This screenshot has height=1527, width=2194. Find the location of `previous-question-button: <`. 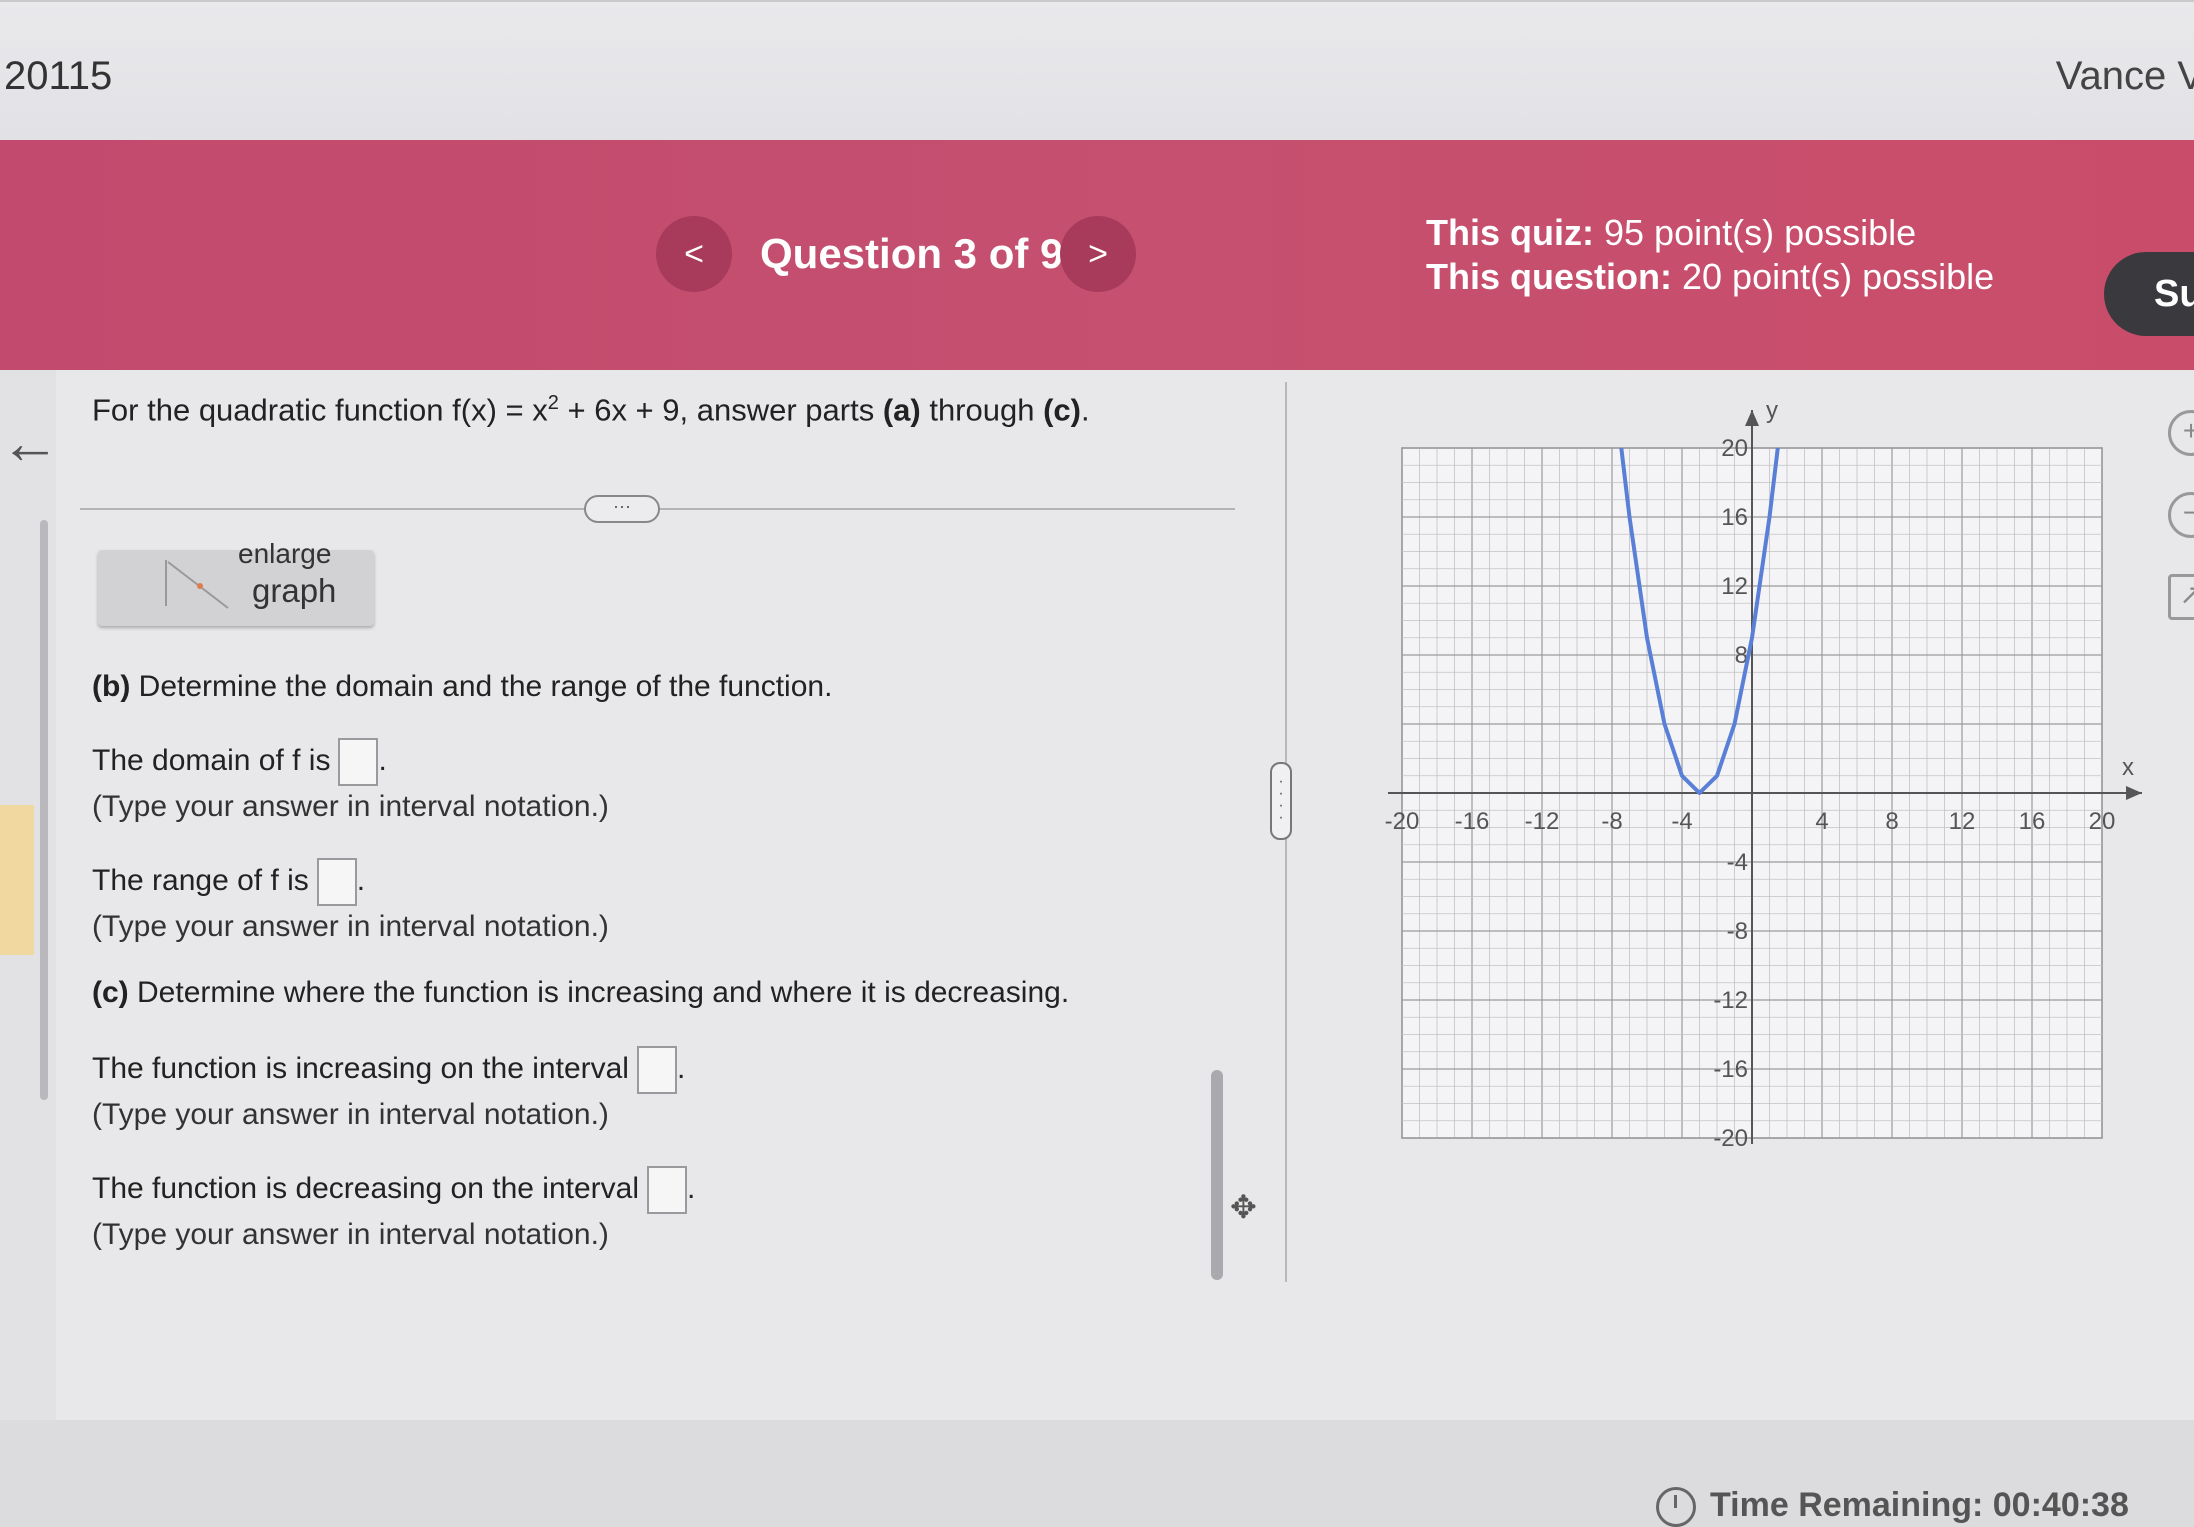

previous-question-button: < is located at coordinates (694, 254).